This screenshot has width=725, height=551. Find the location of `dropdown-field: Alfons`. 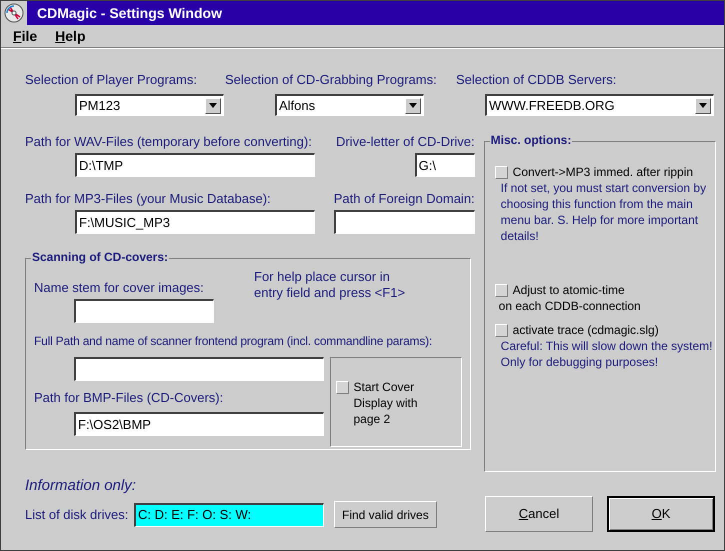

dropdown-field: Alfons is located at coordinates (349, 105).